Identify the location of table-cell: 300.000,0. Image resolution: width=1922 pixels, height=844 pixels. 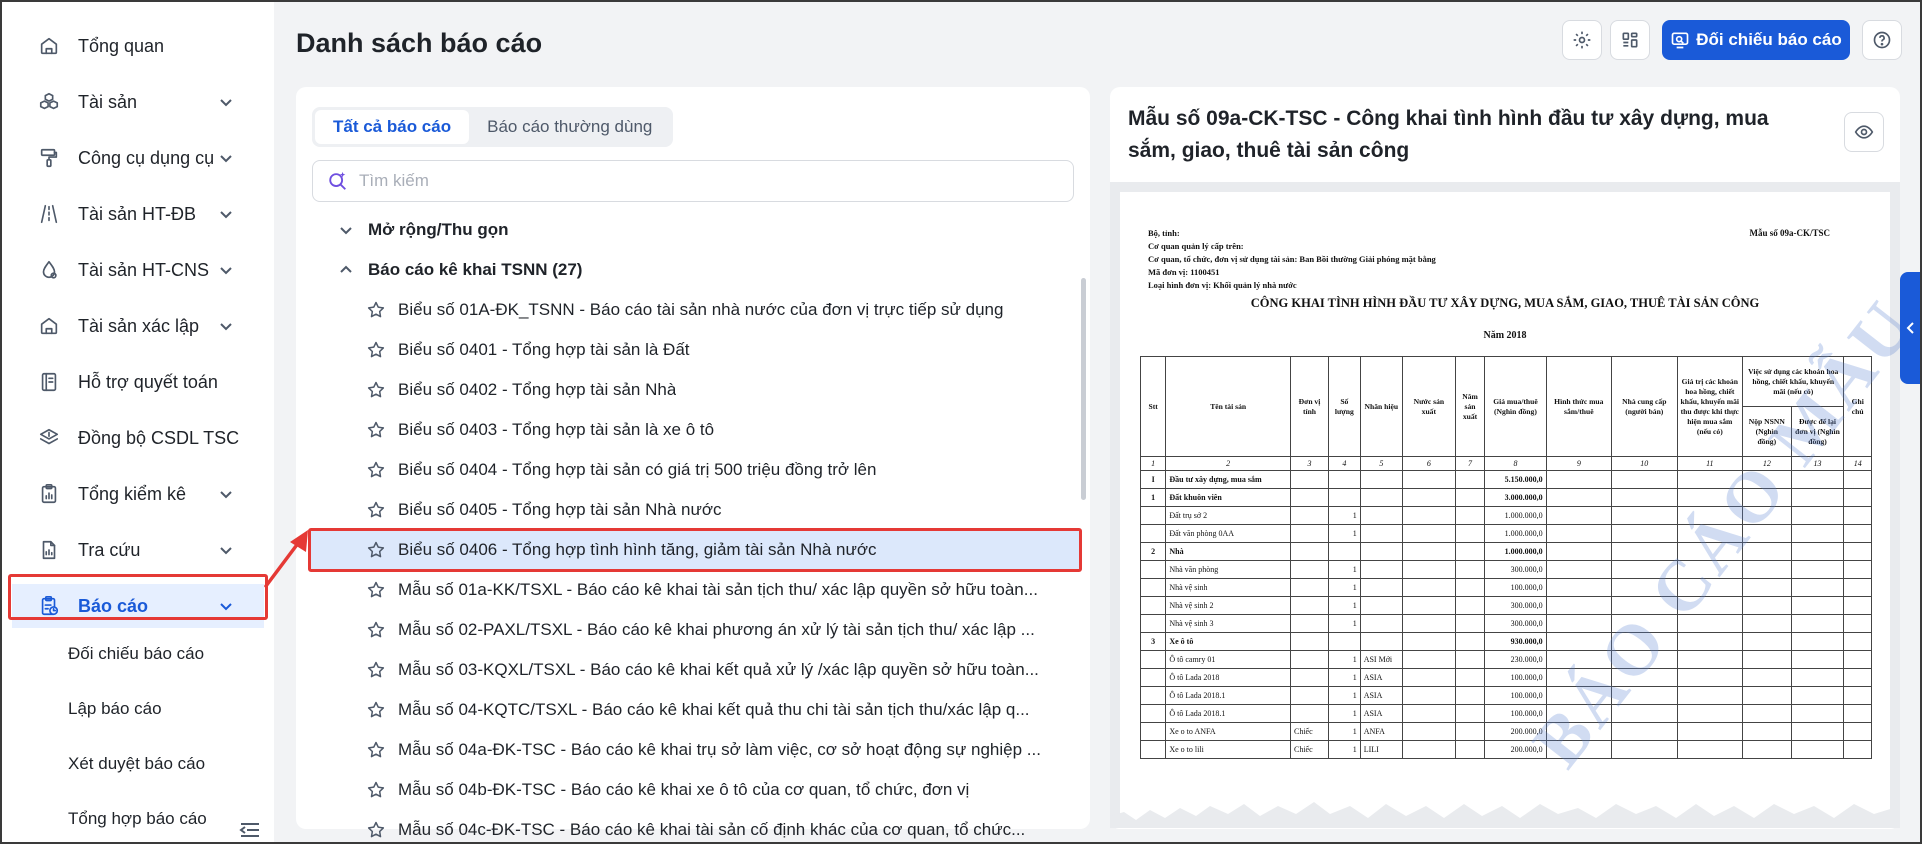
(1515, 569).